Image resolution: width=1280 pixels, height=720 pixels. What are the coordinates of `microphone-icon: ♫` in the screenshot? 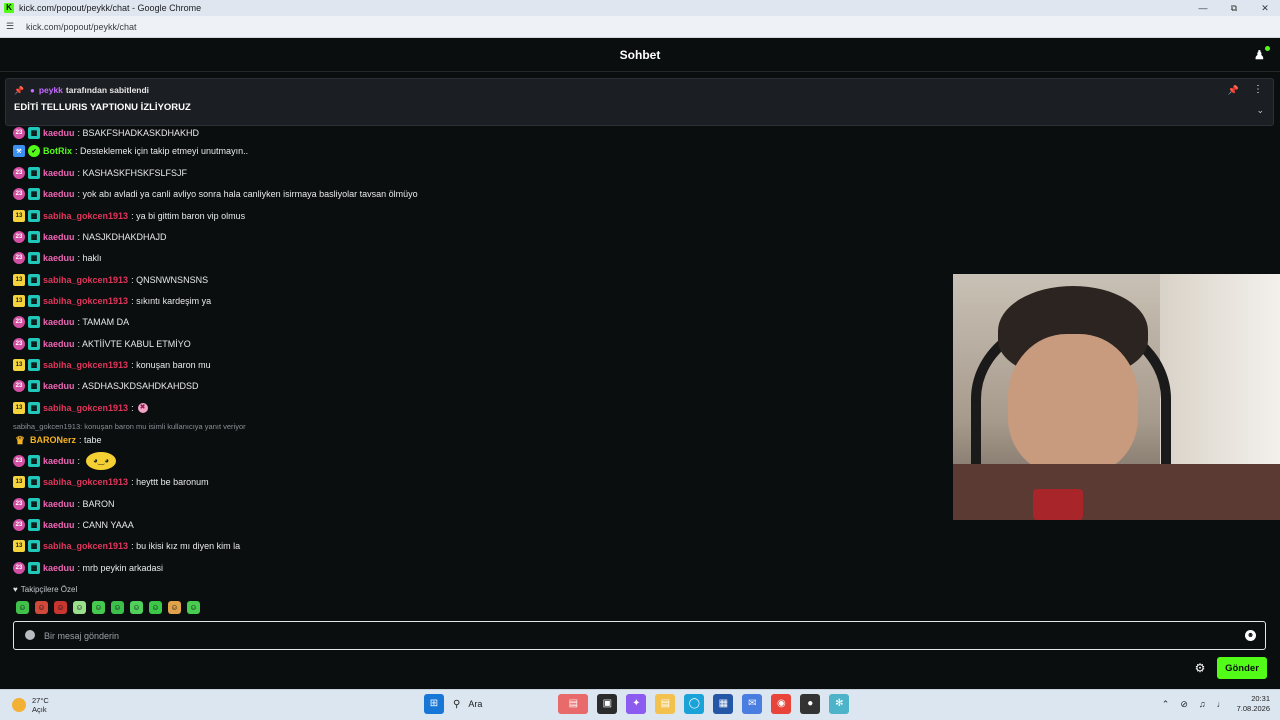 It's located at (1202, 704).